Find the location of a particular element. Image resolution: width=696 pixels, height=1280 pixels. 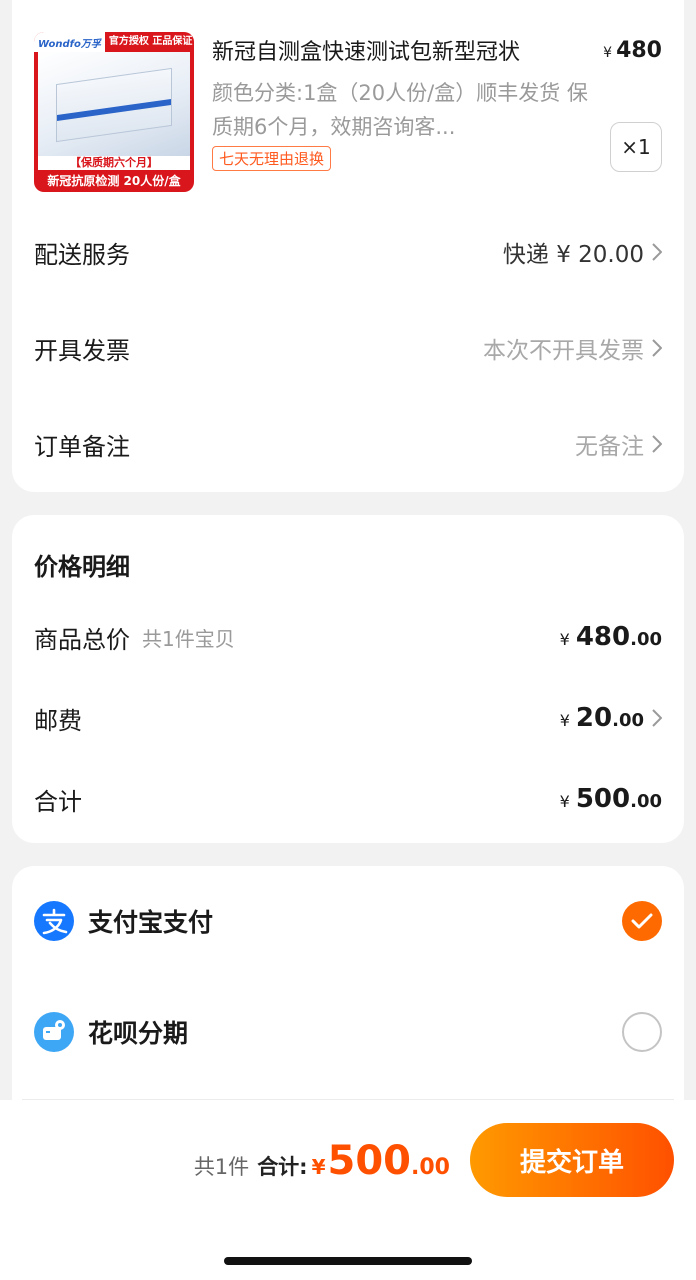

goods-total-row: 商品总价 共1件宝贝 ¥480.00 is located at coordinates (348, 637).